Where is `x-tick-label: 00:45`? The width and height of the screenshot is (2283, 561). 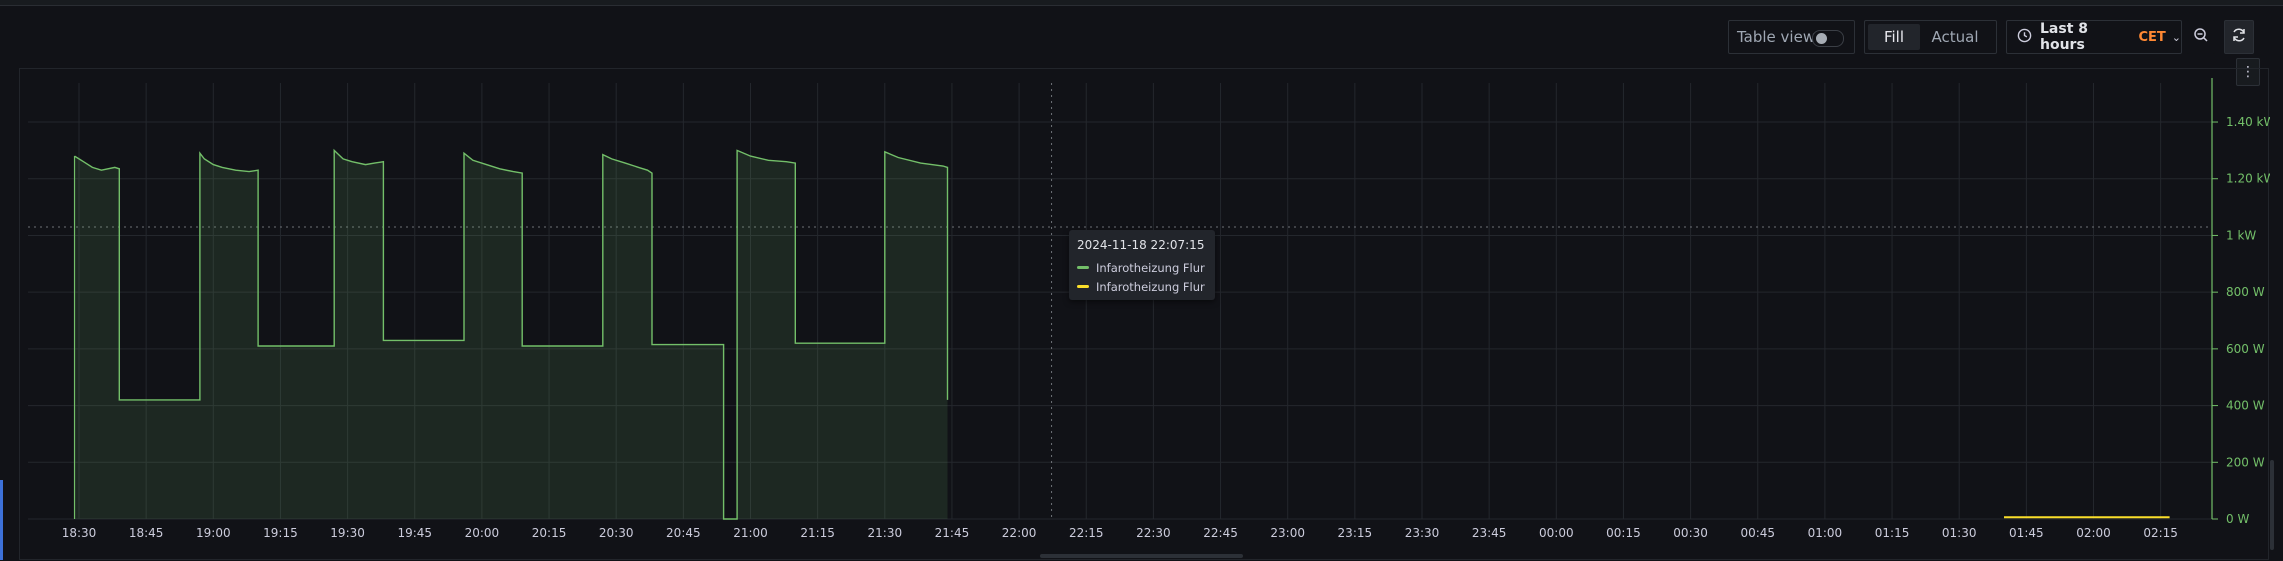 x-tick-label: 00:45 is located at coordinates (1757, 533).